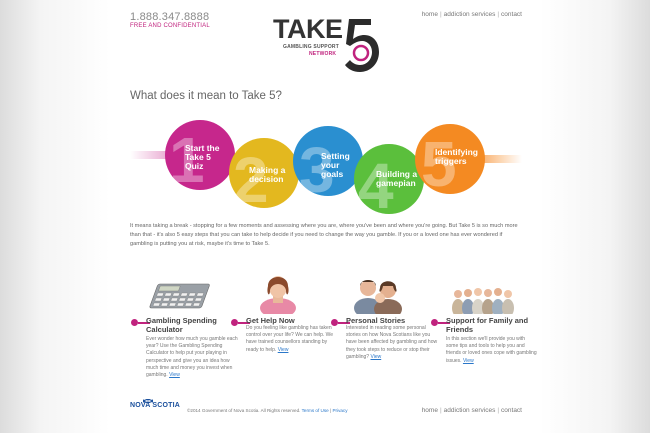 The height and width of the screenshot is (433, 650). I want to click on step-3-circle: 3 Setting your goals, so click(328, 161).